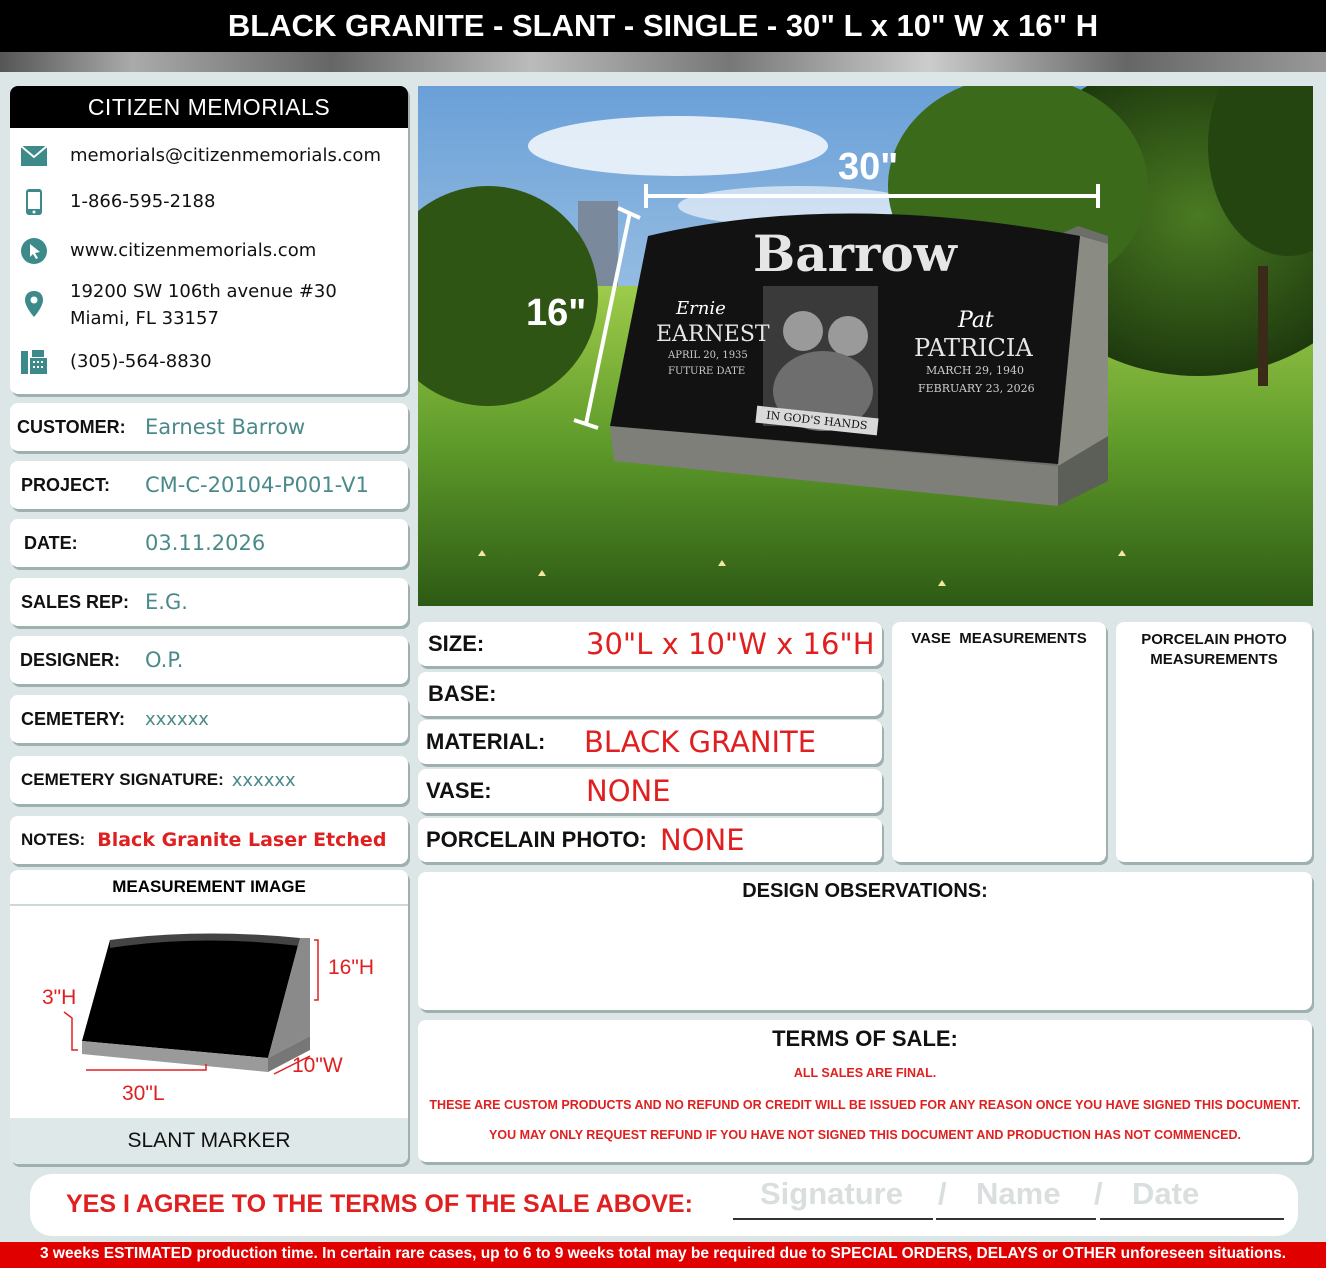 Image resolution: width=1326 pixels, height=1268 pixels. Describe the element at coordinates (34, 304) in the screenshot. I see `location-pin-icon` at that location.